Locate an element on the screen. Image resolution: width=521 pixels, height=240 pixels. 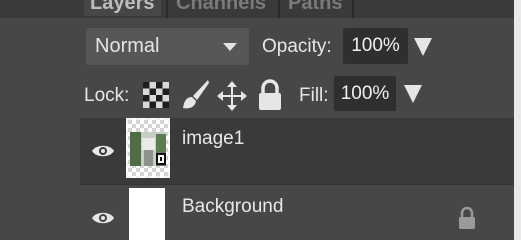
opacity-label: Opacity: is located at coordinates (297, 46).